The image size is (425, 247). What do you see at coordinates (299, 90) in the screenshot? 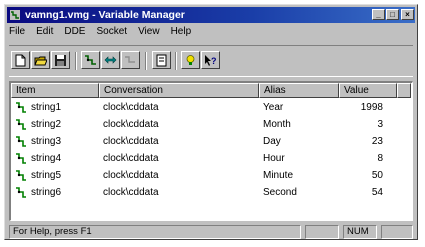
I see `column-header-alias: Alias` at bounding box center [299, 90].